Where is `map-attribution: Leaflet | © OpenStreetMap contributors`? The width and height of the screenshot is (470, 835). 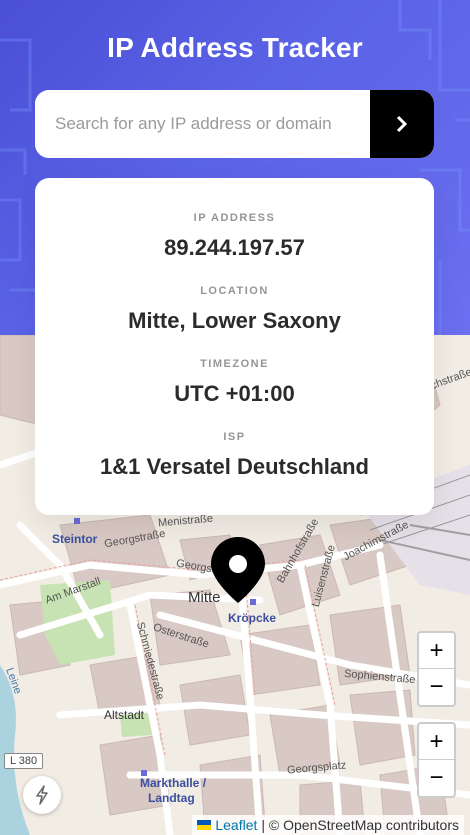 map-attribution: Leaflet | © OpenStreetMap contributors is located at coordinates (328, 825).